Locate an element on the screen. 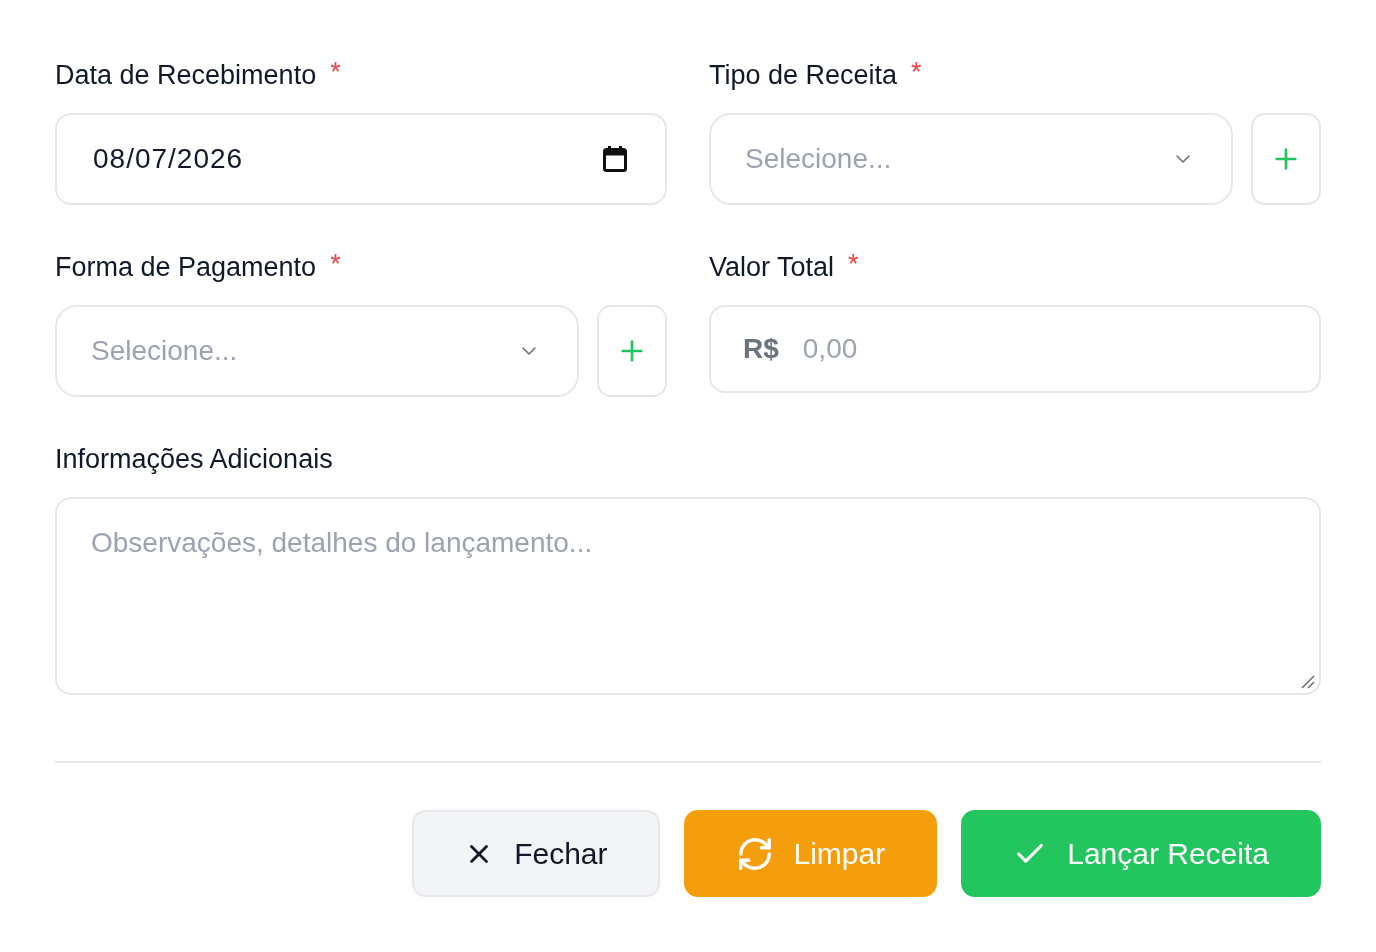 Image resolution: width=1376 pixels, height=952 pixels. field-label: Forma de Pagamento is located at coordinates (186, 267).